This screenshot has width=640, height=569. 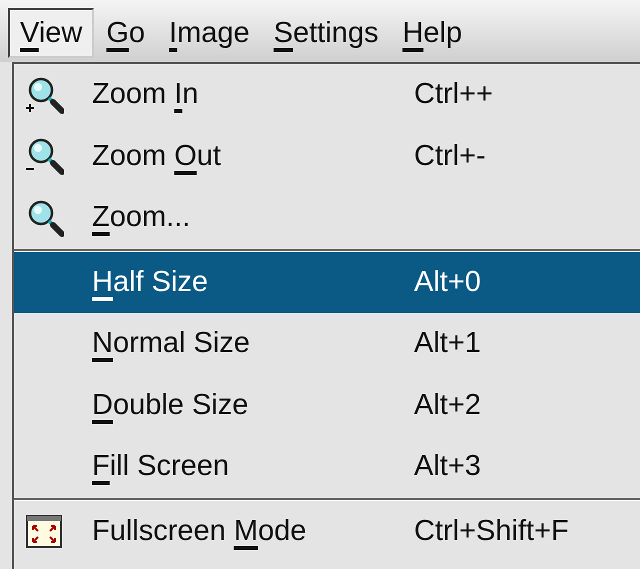 I want to click on menu-bar-item: Go, so click(x=126, y=33).